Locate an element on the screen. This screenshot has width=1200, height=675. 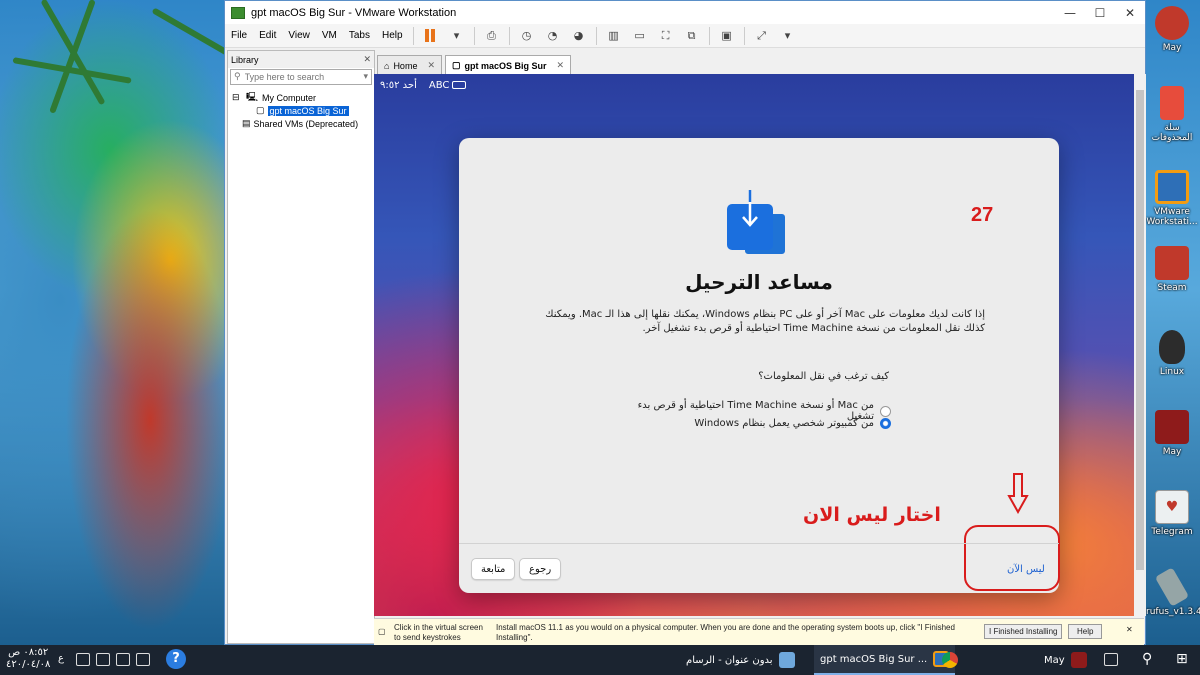
help-button: Help is located at coordinates (1085, 631).